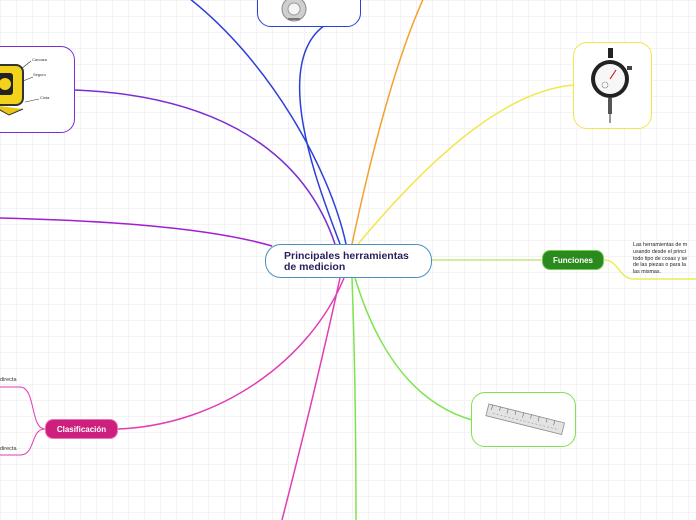 The image size is (696, 520). I want to click on clasificacion-label: Clasificación, so click(81, 429).